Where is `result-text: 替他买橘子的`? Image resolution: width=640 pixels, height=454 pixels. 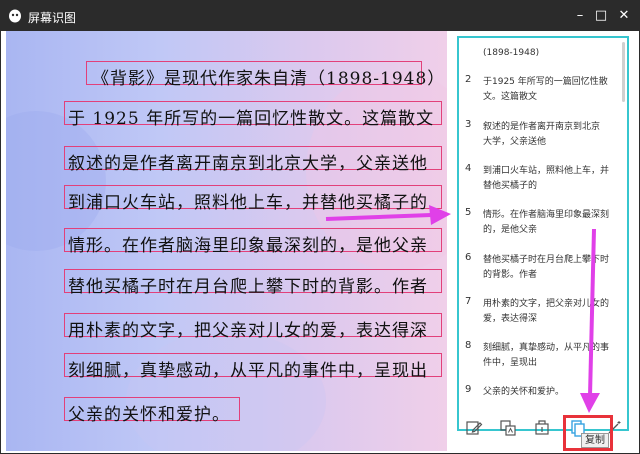 result-text: 替他买橘子的 is located at coordinates (510, 186).